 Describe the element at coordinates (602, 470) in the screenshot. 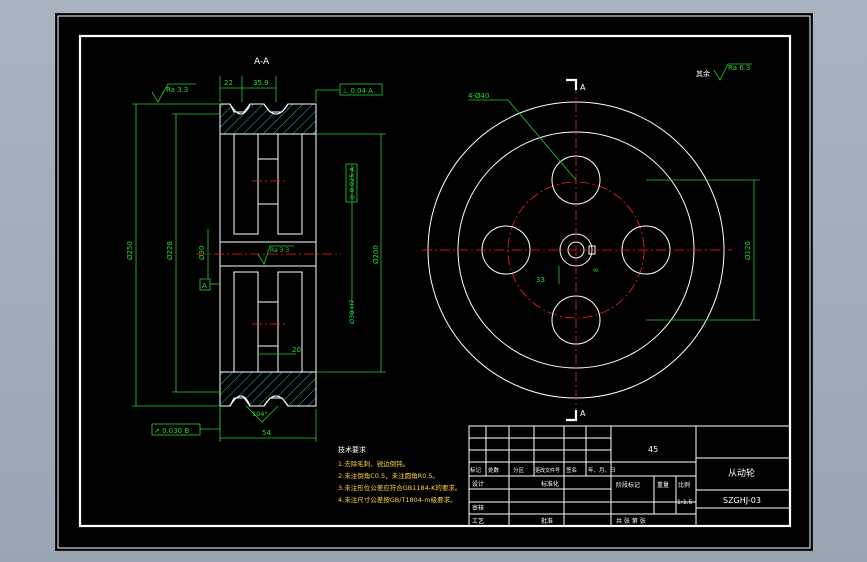

I see `row-label-date: 年、月、日` at that location.